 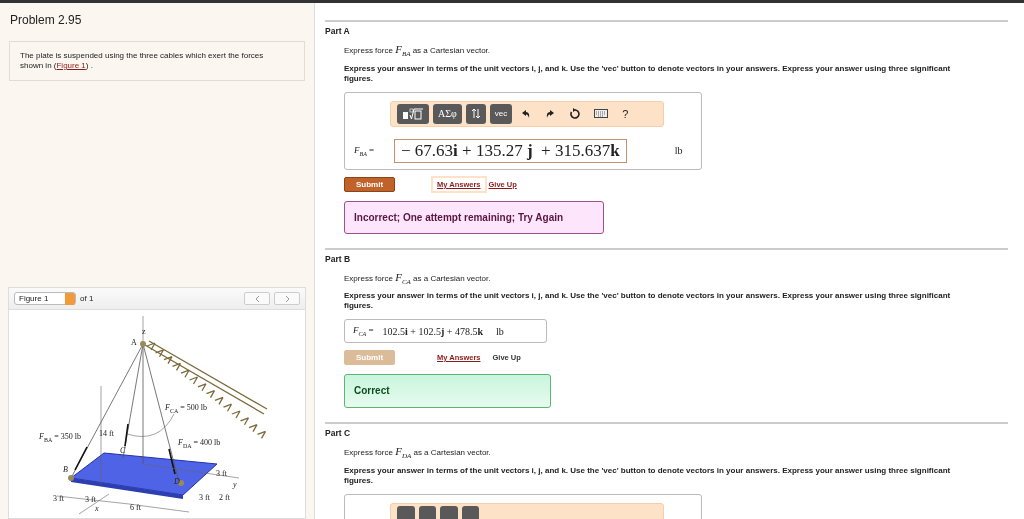 What do you see at coordinates (46, 20) in the screenshot?
I see `problem-title: Problem 2.95` at bounding box center [46, 20].